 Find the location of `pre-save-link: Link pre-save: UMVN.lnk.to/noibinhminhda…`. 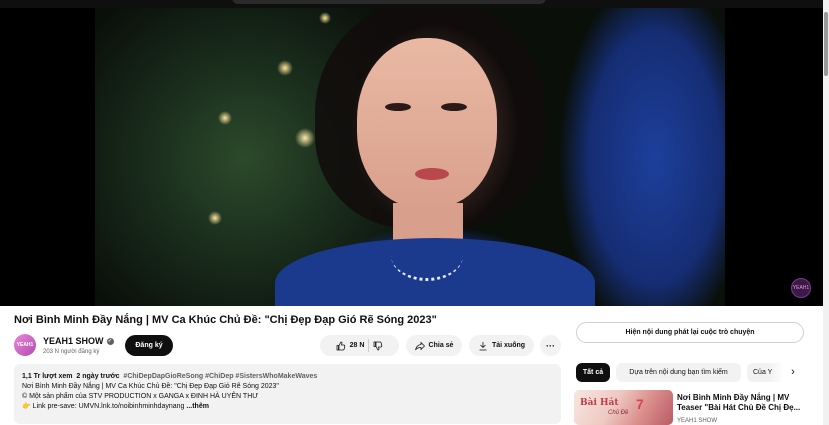

pre-save-link: Link pre-save: UMVN.lnk.to/noibinhminhda… is located at coordinates (109, 406).